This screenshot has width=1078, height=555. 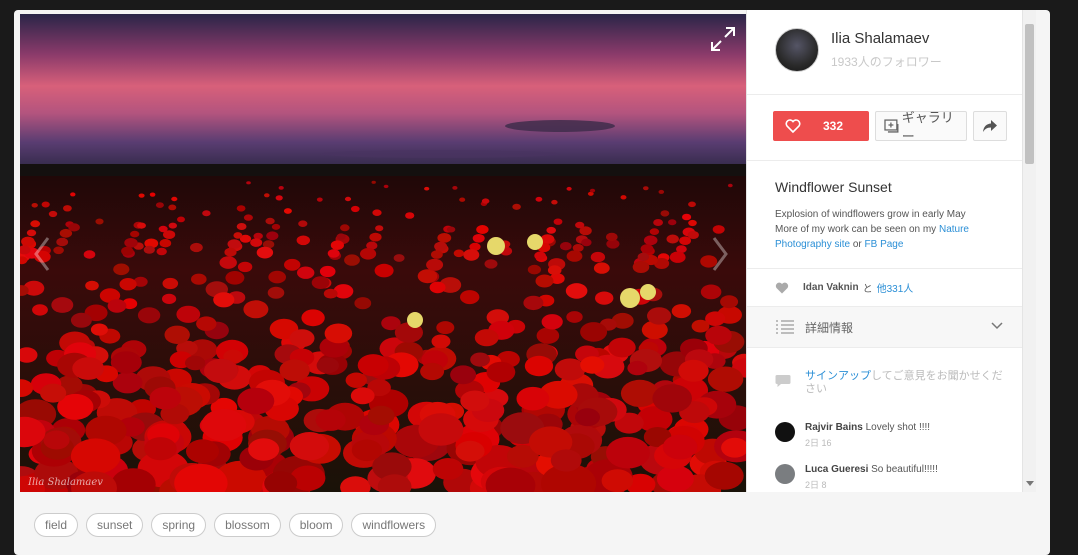 What do you see at coordinates (884, 244) in the screenshot?
I see `fb-page-link: FB Page` at bounding box center [884, 244].